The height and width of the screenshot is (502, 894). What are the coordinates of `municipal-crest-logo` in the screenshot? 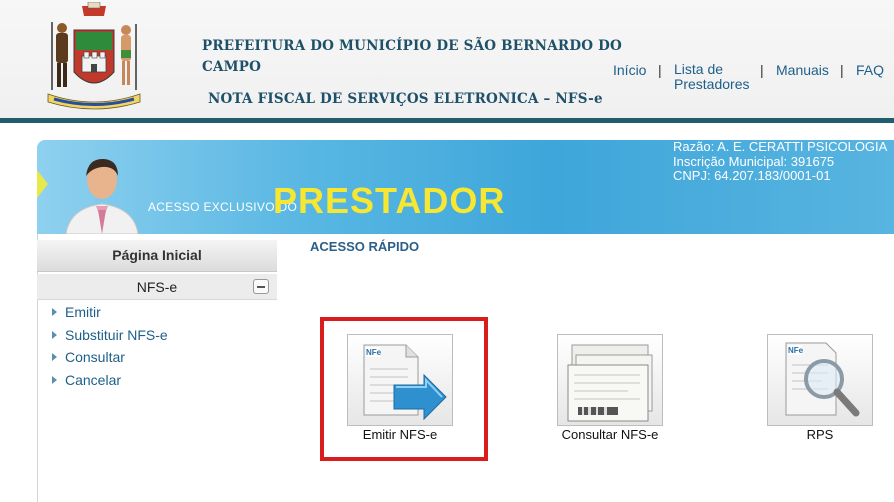 It's located at (94, 56).